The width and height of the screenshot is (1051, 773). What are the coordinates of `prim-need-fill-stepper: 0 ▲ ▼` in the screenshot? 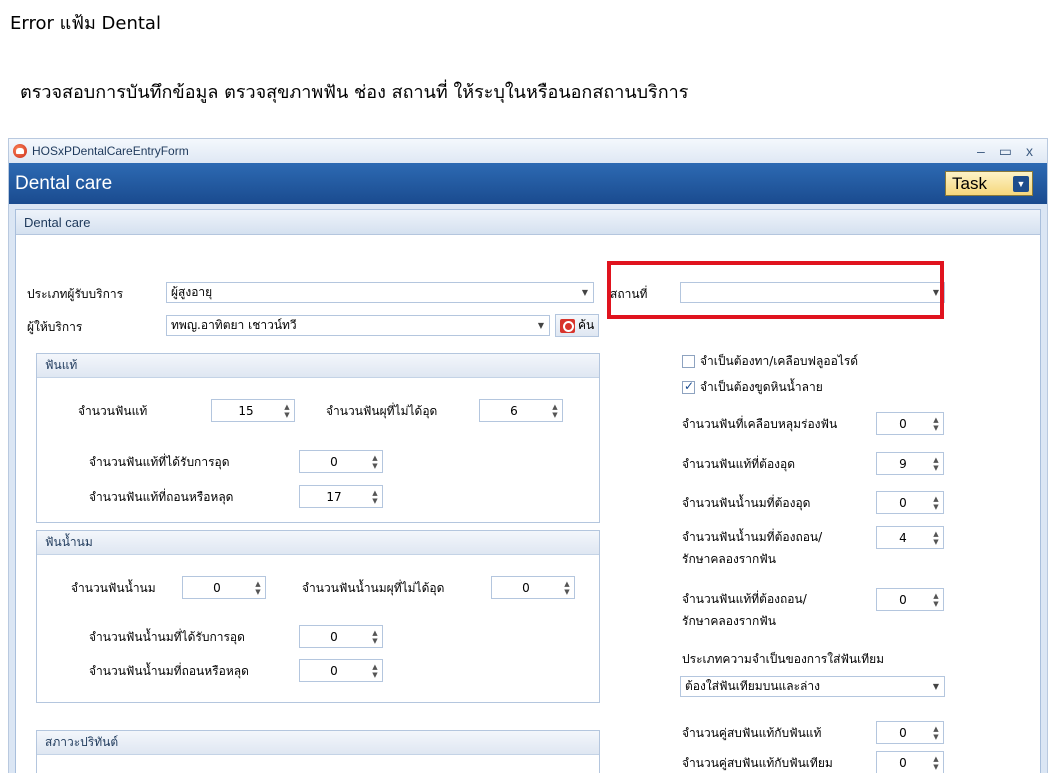 It's located at (910, 502).